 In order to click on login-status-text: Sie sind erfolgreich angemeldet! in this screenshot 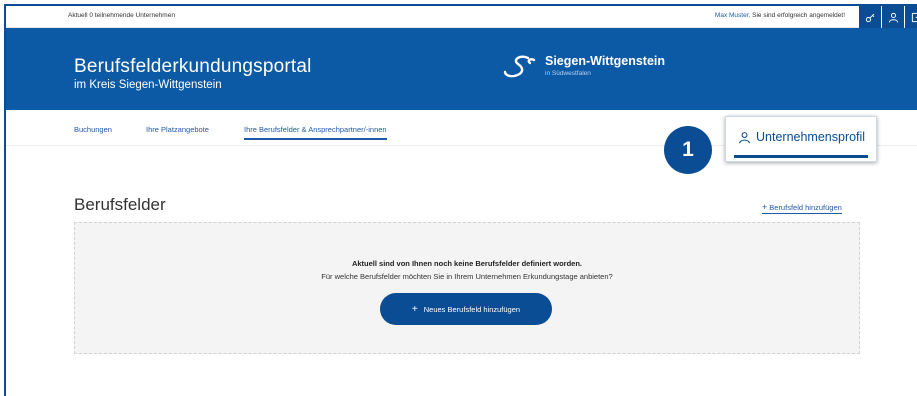, I will do `click(797, 15)`.